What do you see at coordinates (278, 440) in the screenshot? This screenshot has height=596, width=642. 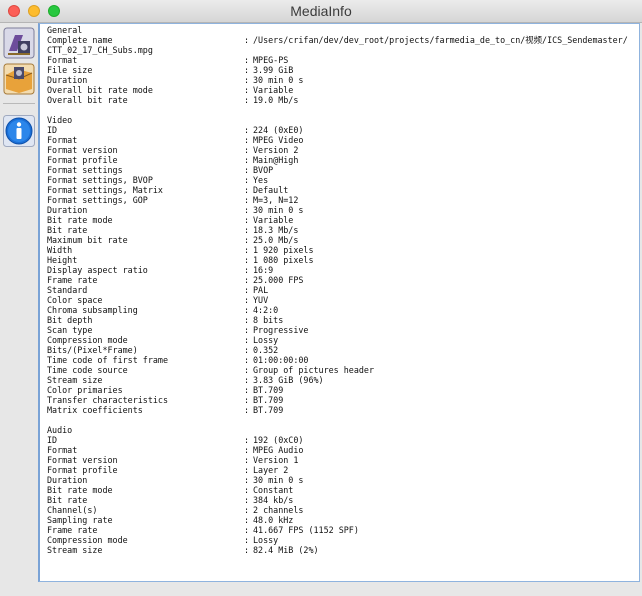 I see `field-value: 192 (0xC0)` at bounding box center [278, 440].